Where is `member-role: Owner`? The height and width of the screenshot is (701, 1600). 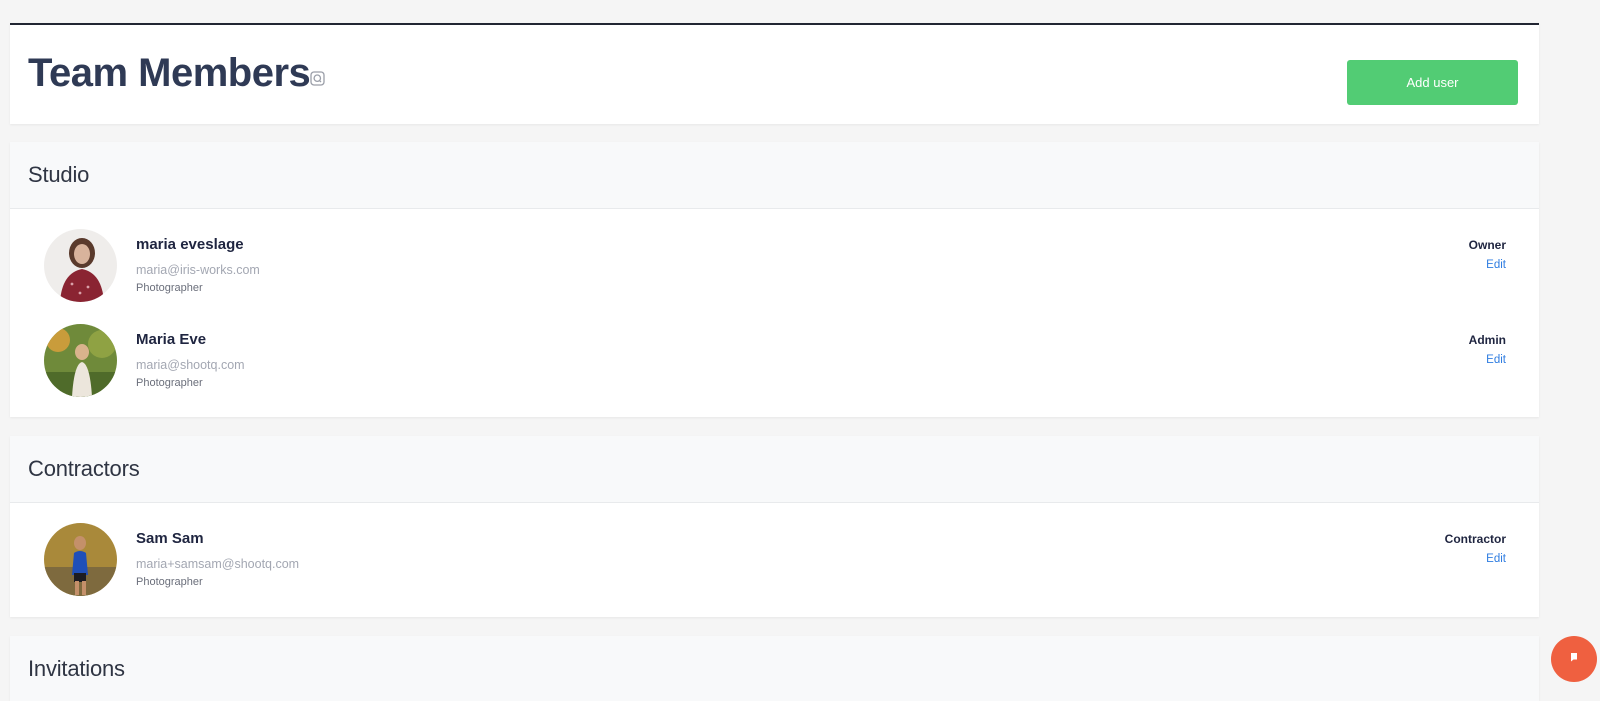 member-role: Owner is located at coordinates (1487, 245).